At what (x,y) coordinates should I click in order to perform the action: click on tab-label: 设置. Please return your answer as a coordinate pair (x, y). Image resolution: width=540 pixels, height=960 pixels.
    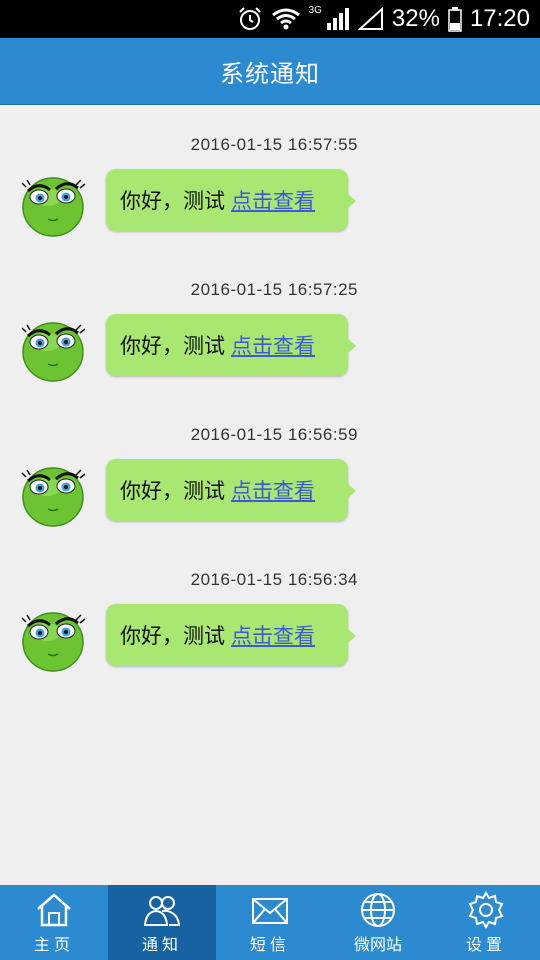
    Looking at the image, I should click on (485, 944).